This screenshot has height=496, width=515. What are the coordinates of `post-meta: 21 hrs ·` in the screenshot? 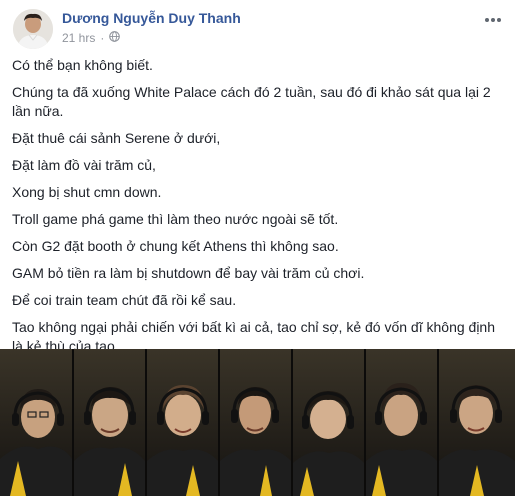 It's located at (91, 38).